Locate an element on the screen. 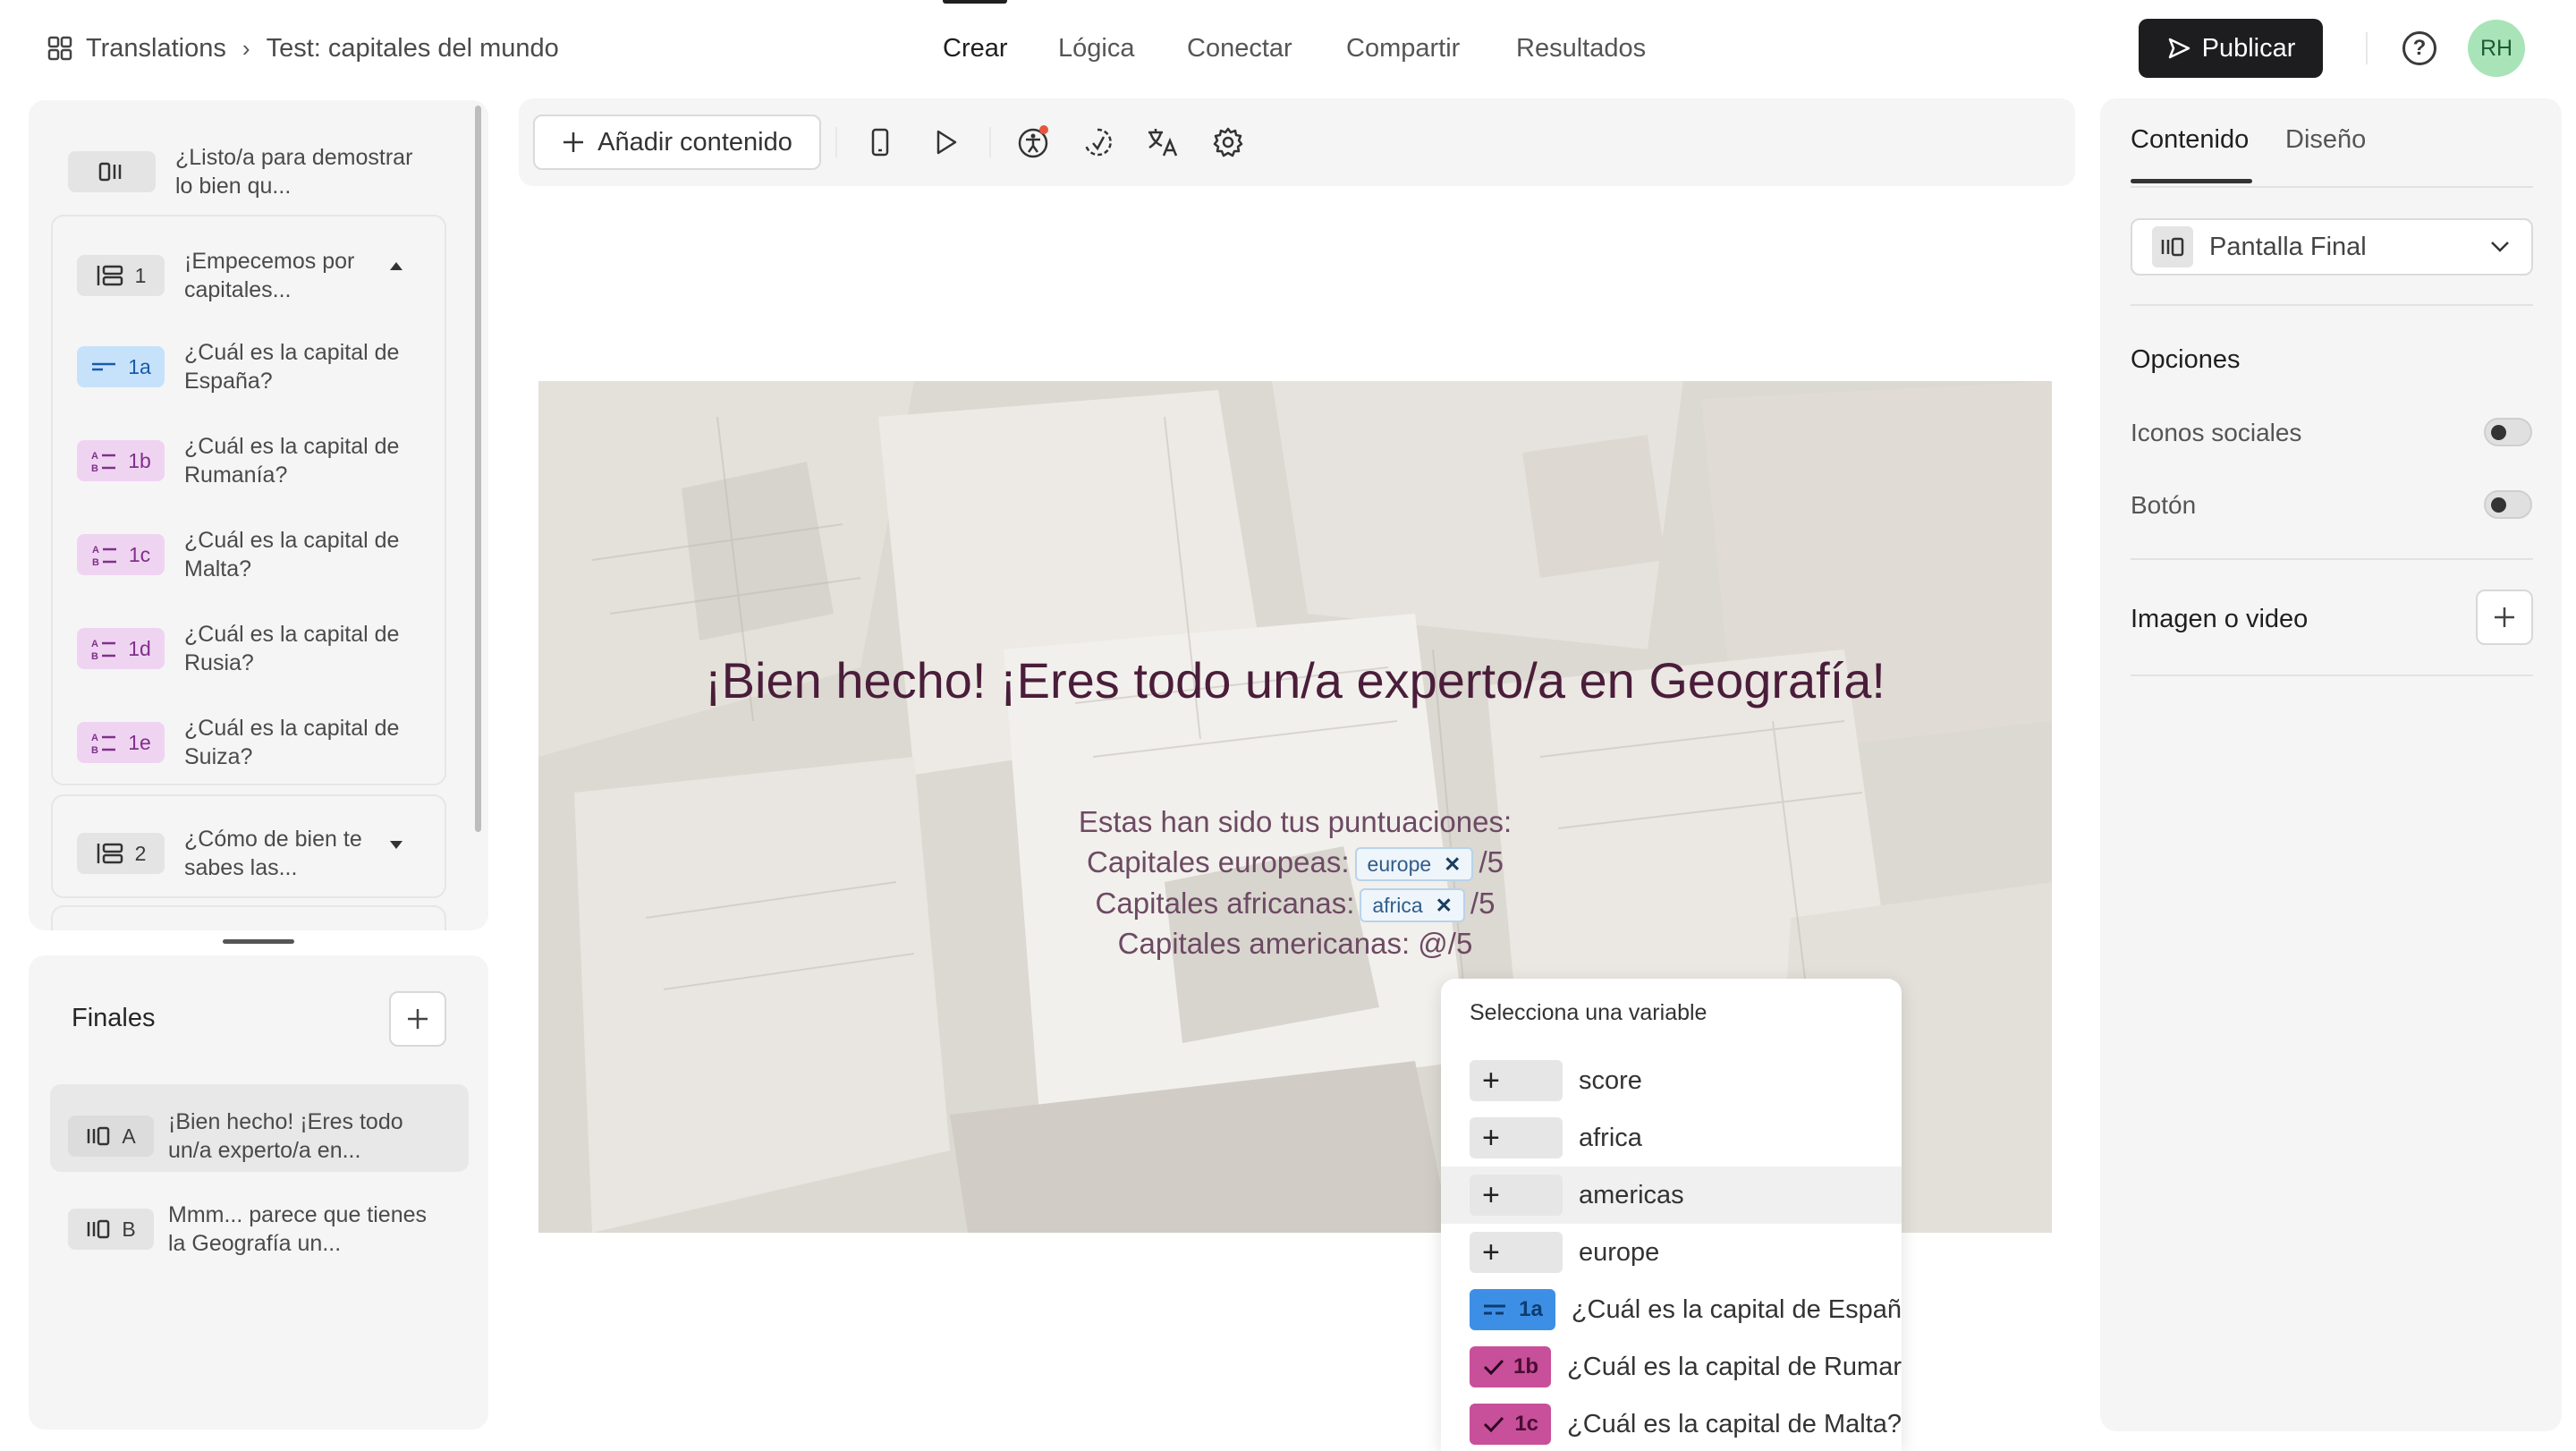  question-group-3-partial is located at coordinates (248, 918).